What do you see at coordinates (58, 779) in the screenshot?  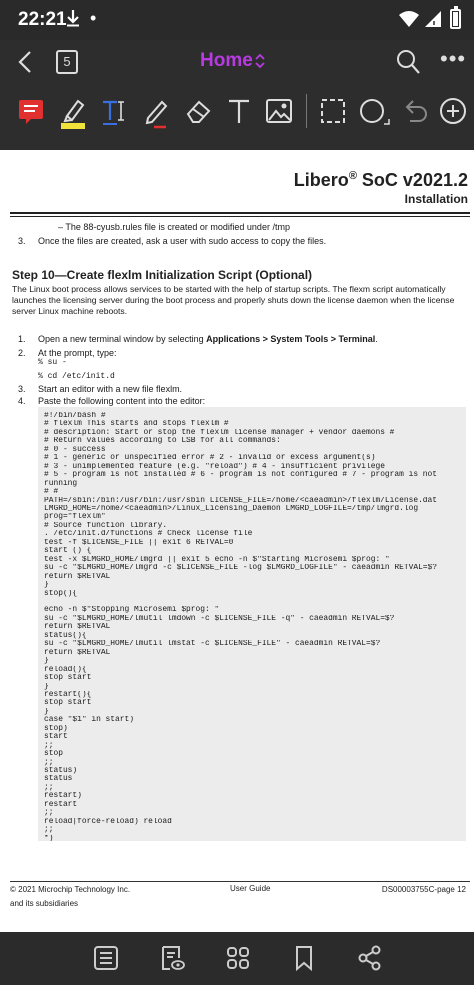 I see `code-line: status` at bounding box center [58, 779].